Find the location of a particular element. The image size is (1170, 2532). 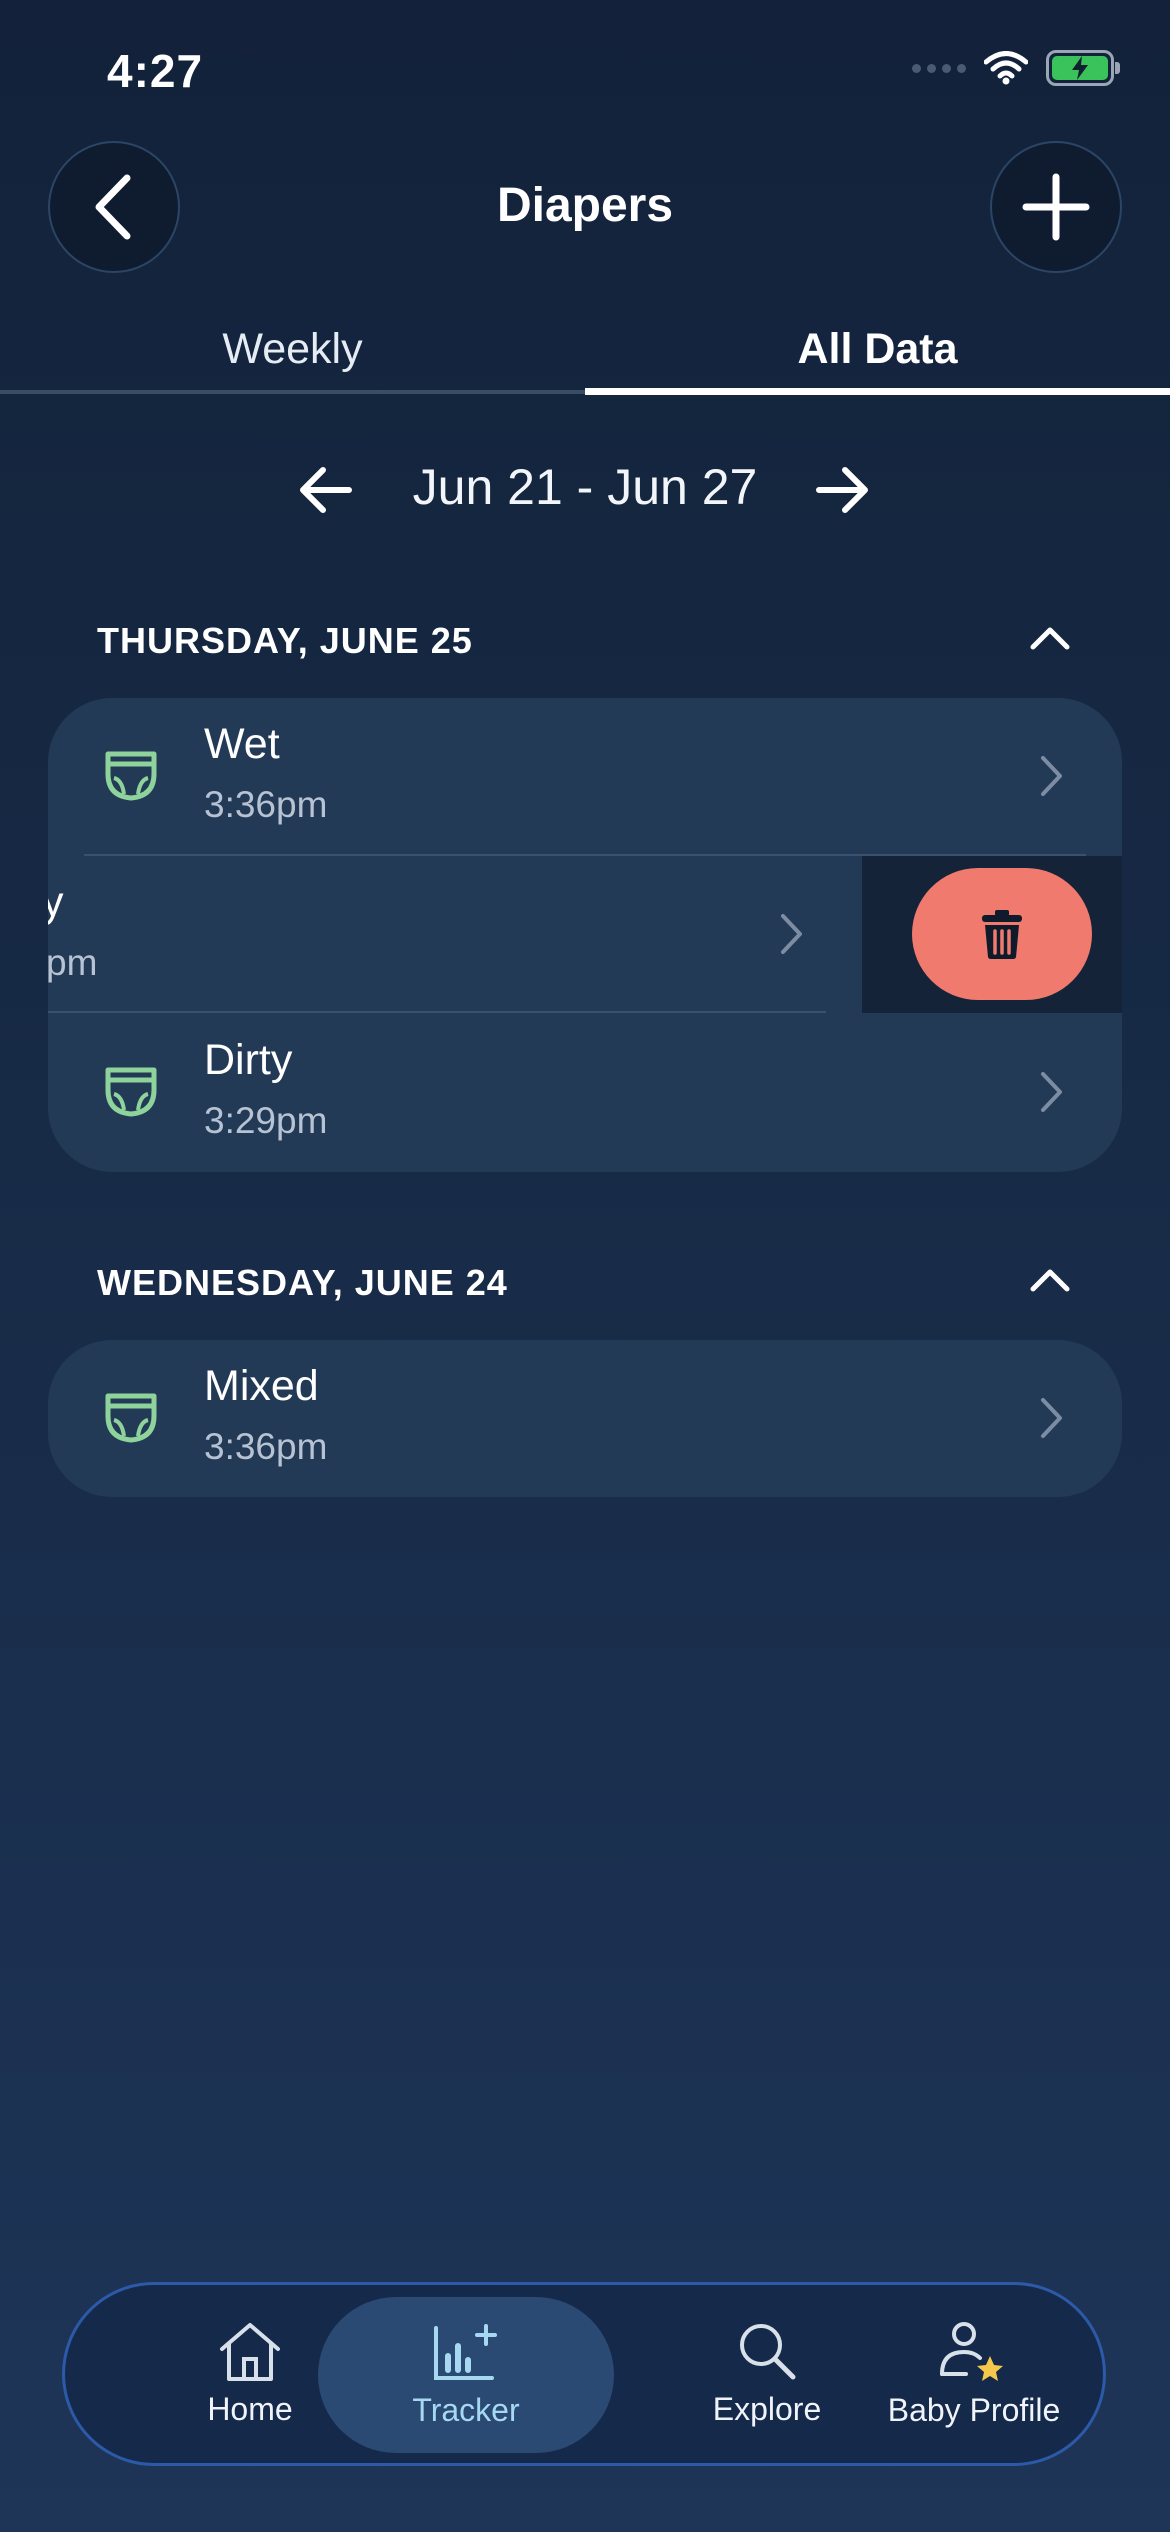

entry-time: 3:29pm is located at coordinates (266, 1120).